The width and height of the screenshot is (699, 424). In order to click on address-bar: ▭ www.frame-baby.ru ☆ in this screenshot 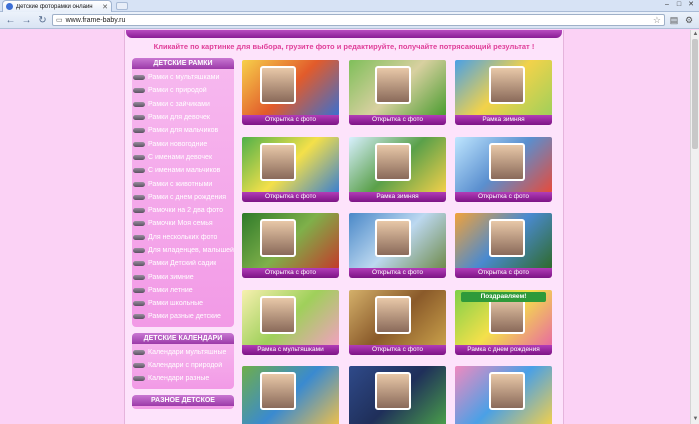, I will do `click(358, 20)`.